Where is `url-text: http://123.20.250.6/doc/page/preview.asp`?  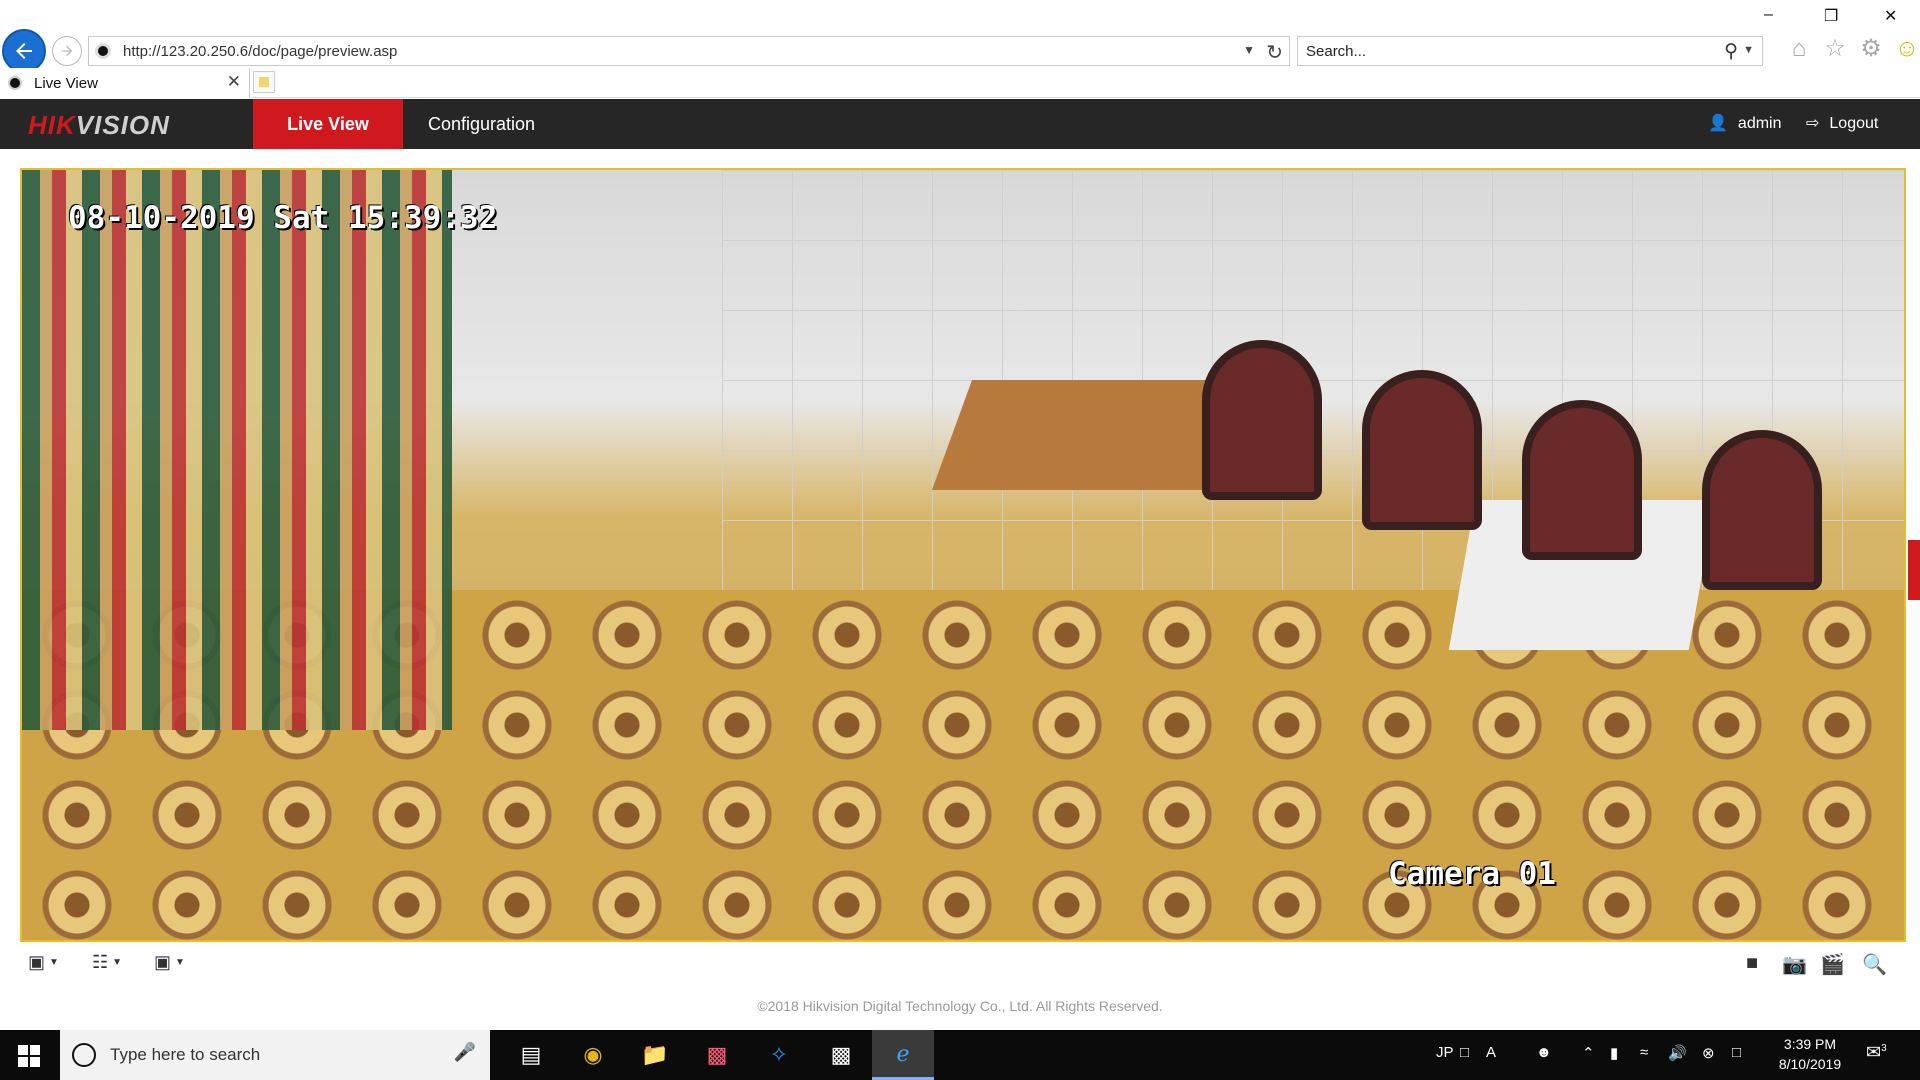
url-text: http://123.20.250.6/doc/page/preview.asp is located at coordinates (260, 51).